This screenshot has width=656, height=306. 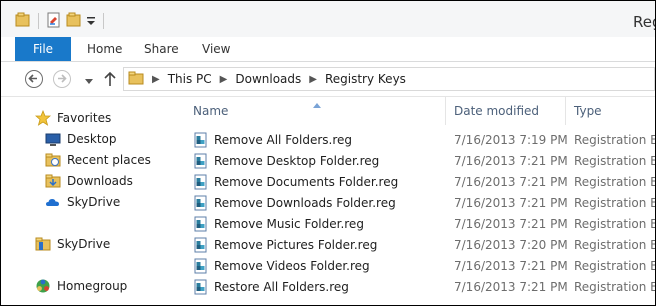 I want to click on nav-homegroup: Homegroup, so click(x=81, y=286).